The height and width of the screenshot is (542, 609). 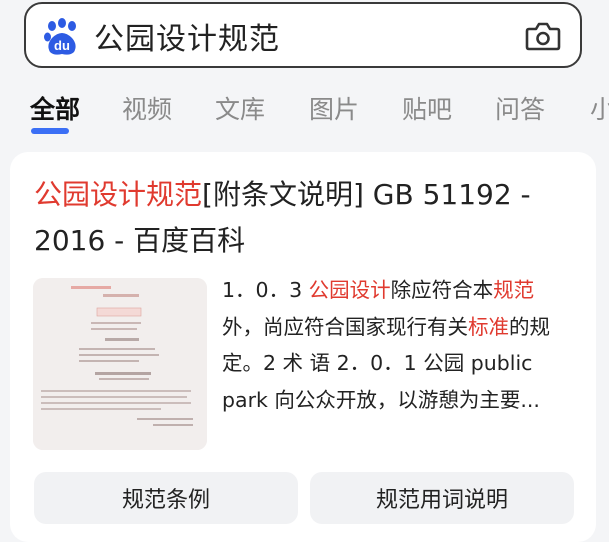 I want to click on snippet-highlight: 公园设计, so click(x=349, y=290).